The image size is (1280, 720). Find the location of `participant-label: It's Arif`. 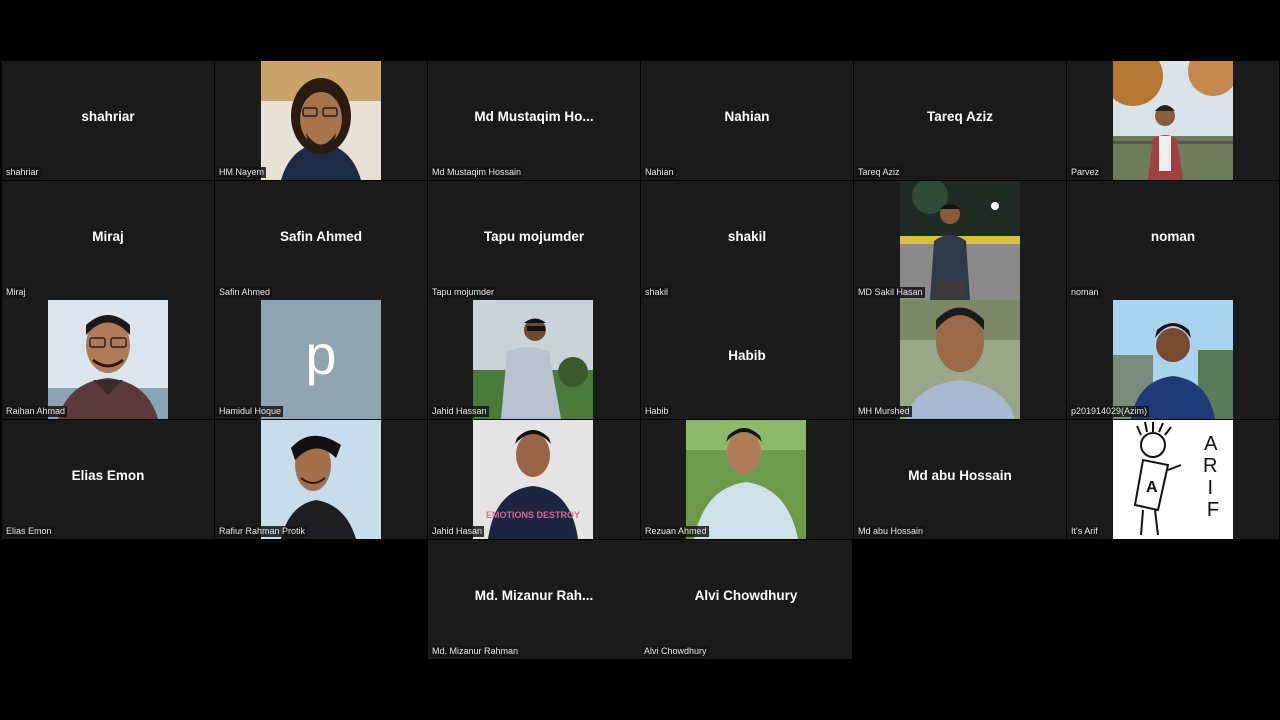

participant-label: It's Arif is located at coordinates (1084, 531).